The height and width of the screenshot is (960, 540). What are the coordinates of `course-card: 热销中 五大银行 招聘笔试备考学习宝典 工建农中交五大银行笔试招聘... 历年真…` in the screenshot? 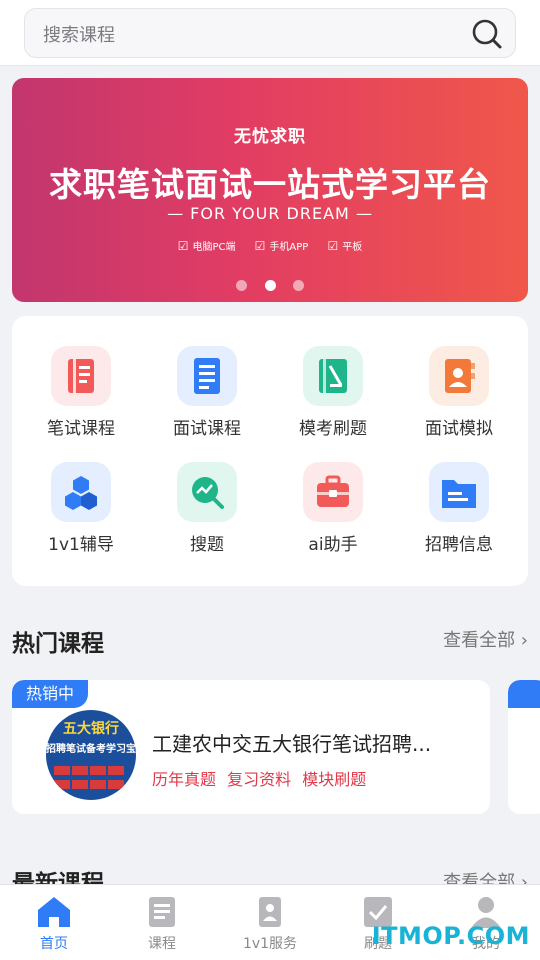 It's located at (251, 747).